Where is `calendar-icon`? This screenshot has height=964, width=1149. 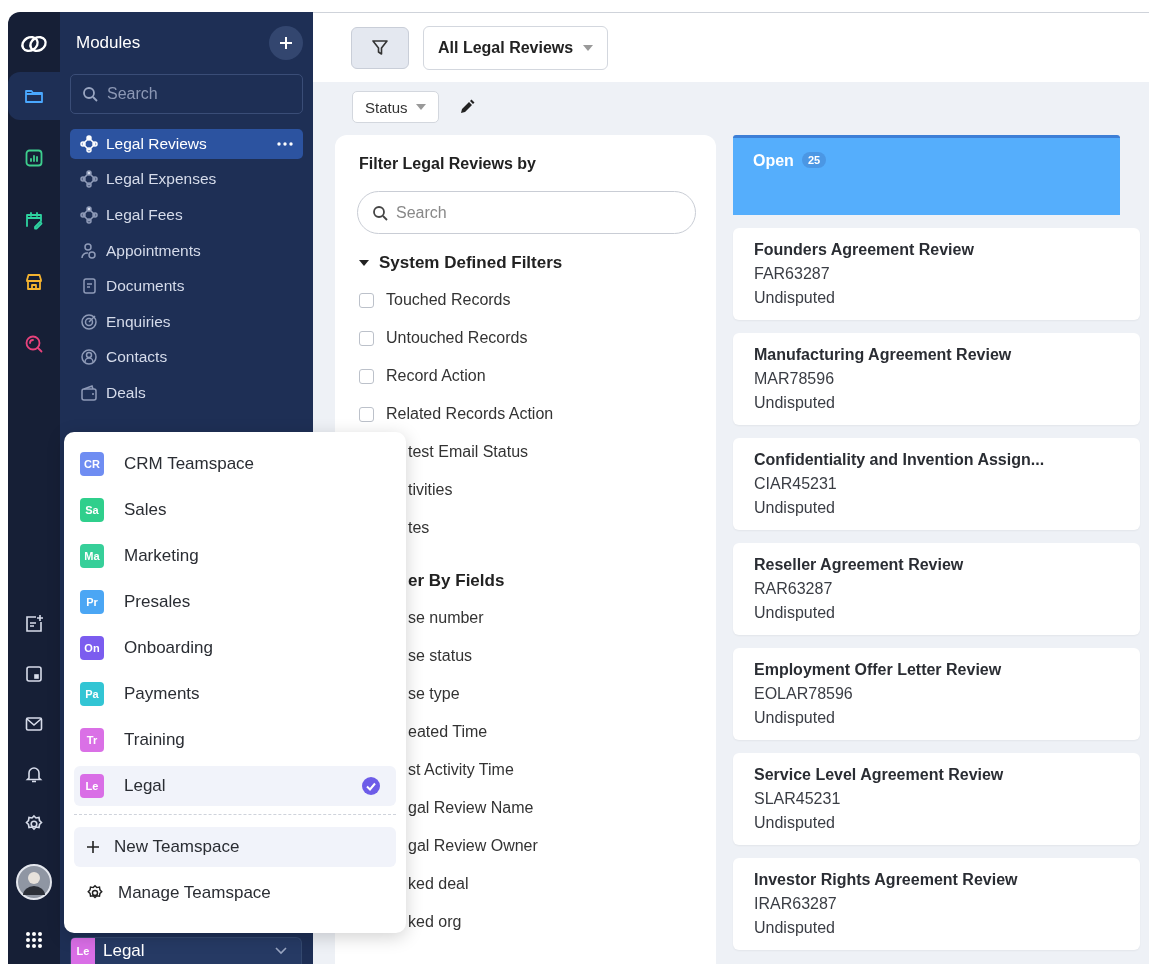
calendar-icon is located at coordinates (34, 674).